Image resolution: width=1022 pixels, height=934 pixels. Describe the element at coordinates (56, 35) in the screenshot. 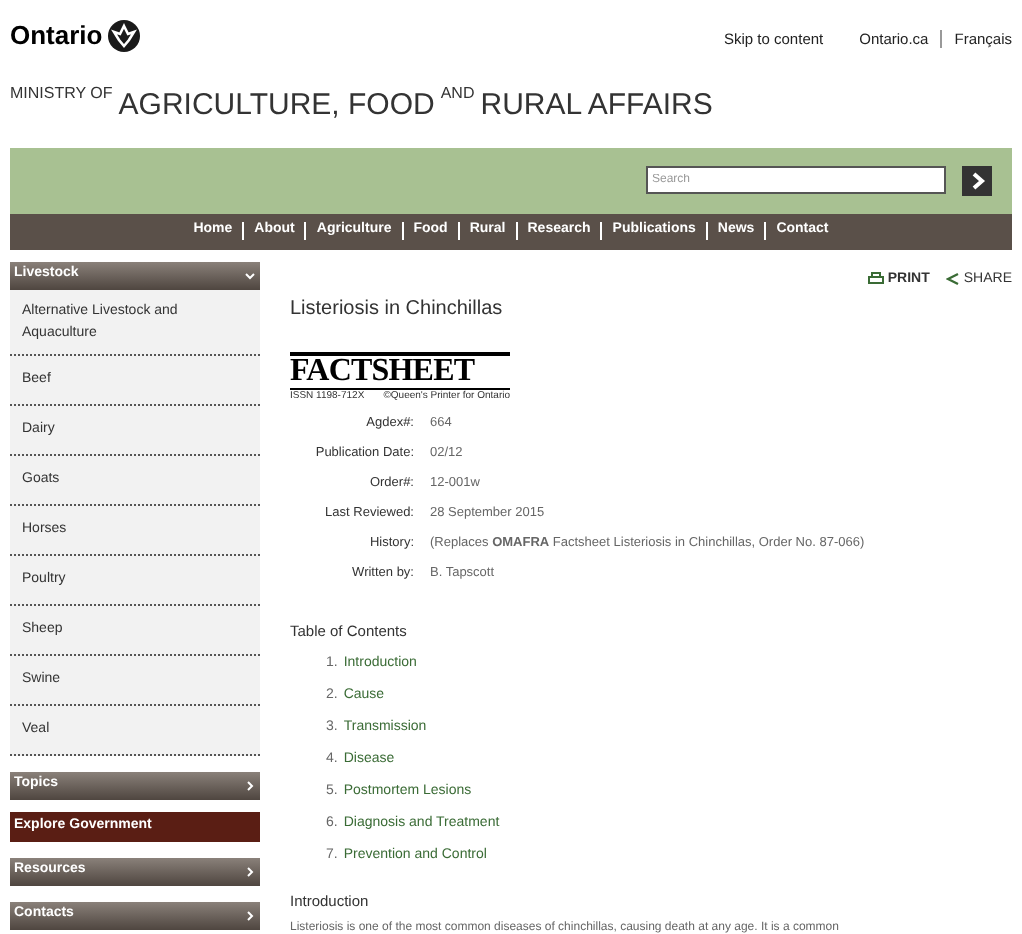

I see `brand-name: Ontario` at that location.